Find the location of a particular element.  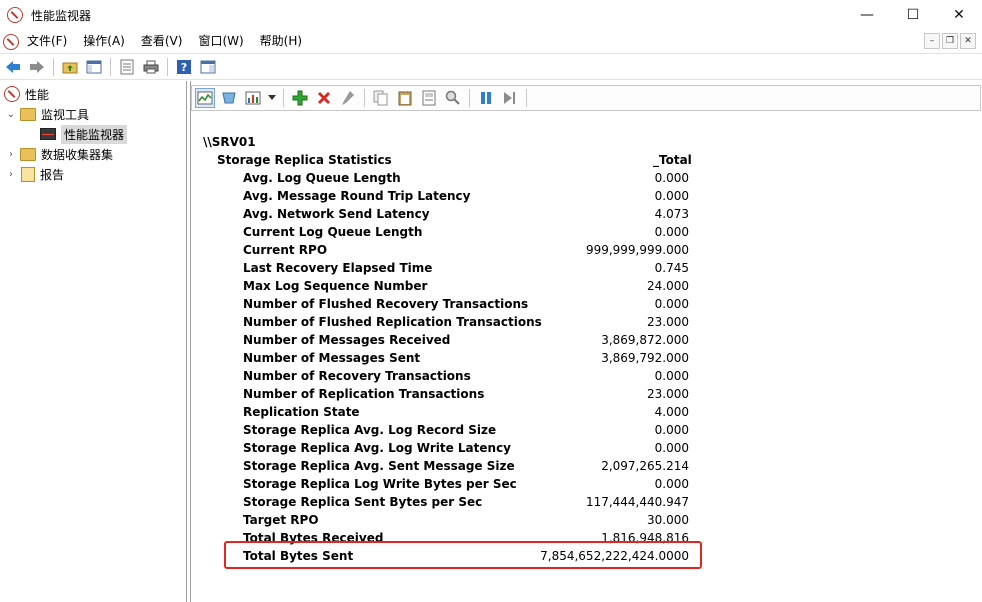

performance-monitor-icon is located at coordinates (48, 134).